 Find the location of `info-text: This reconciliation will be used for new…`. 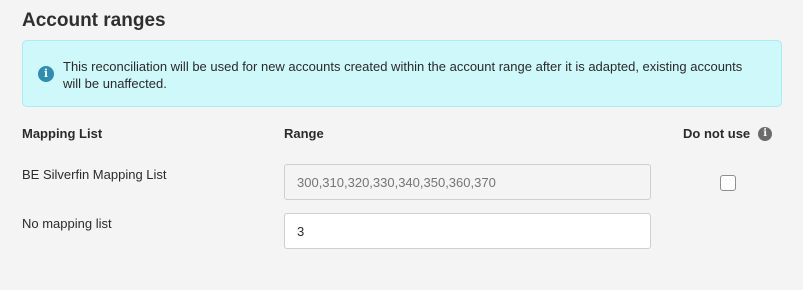

info-text: This reconciliation will be used for new… is located at coordinates (403, 75).